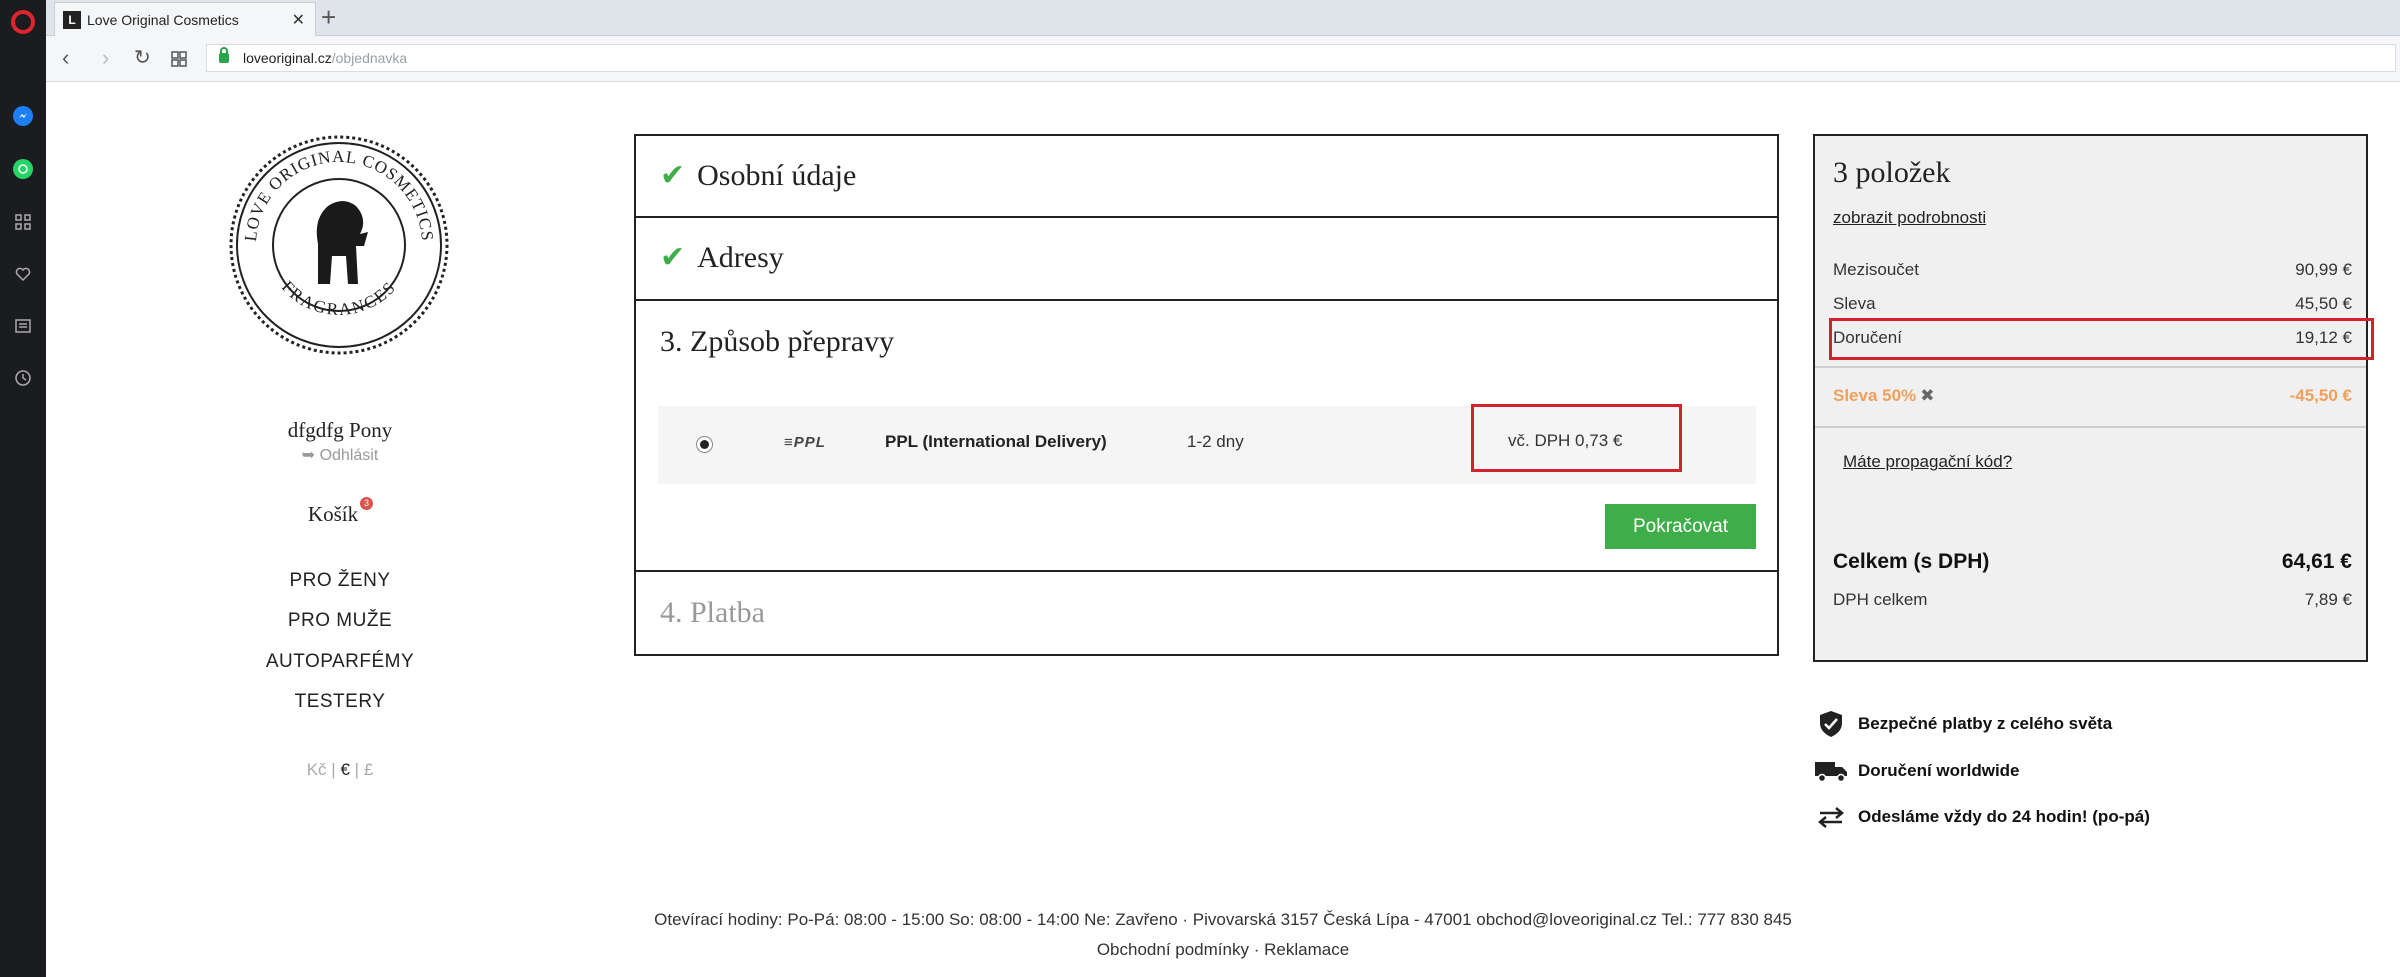  What do you see at coordinates (2320, 395) in the screenshot?
I see `coupon-value: -45,50 €` at bounding box center [2320, 395].